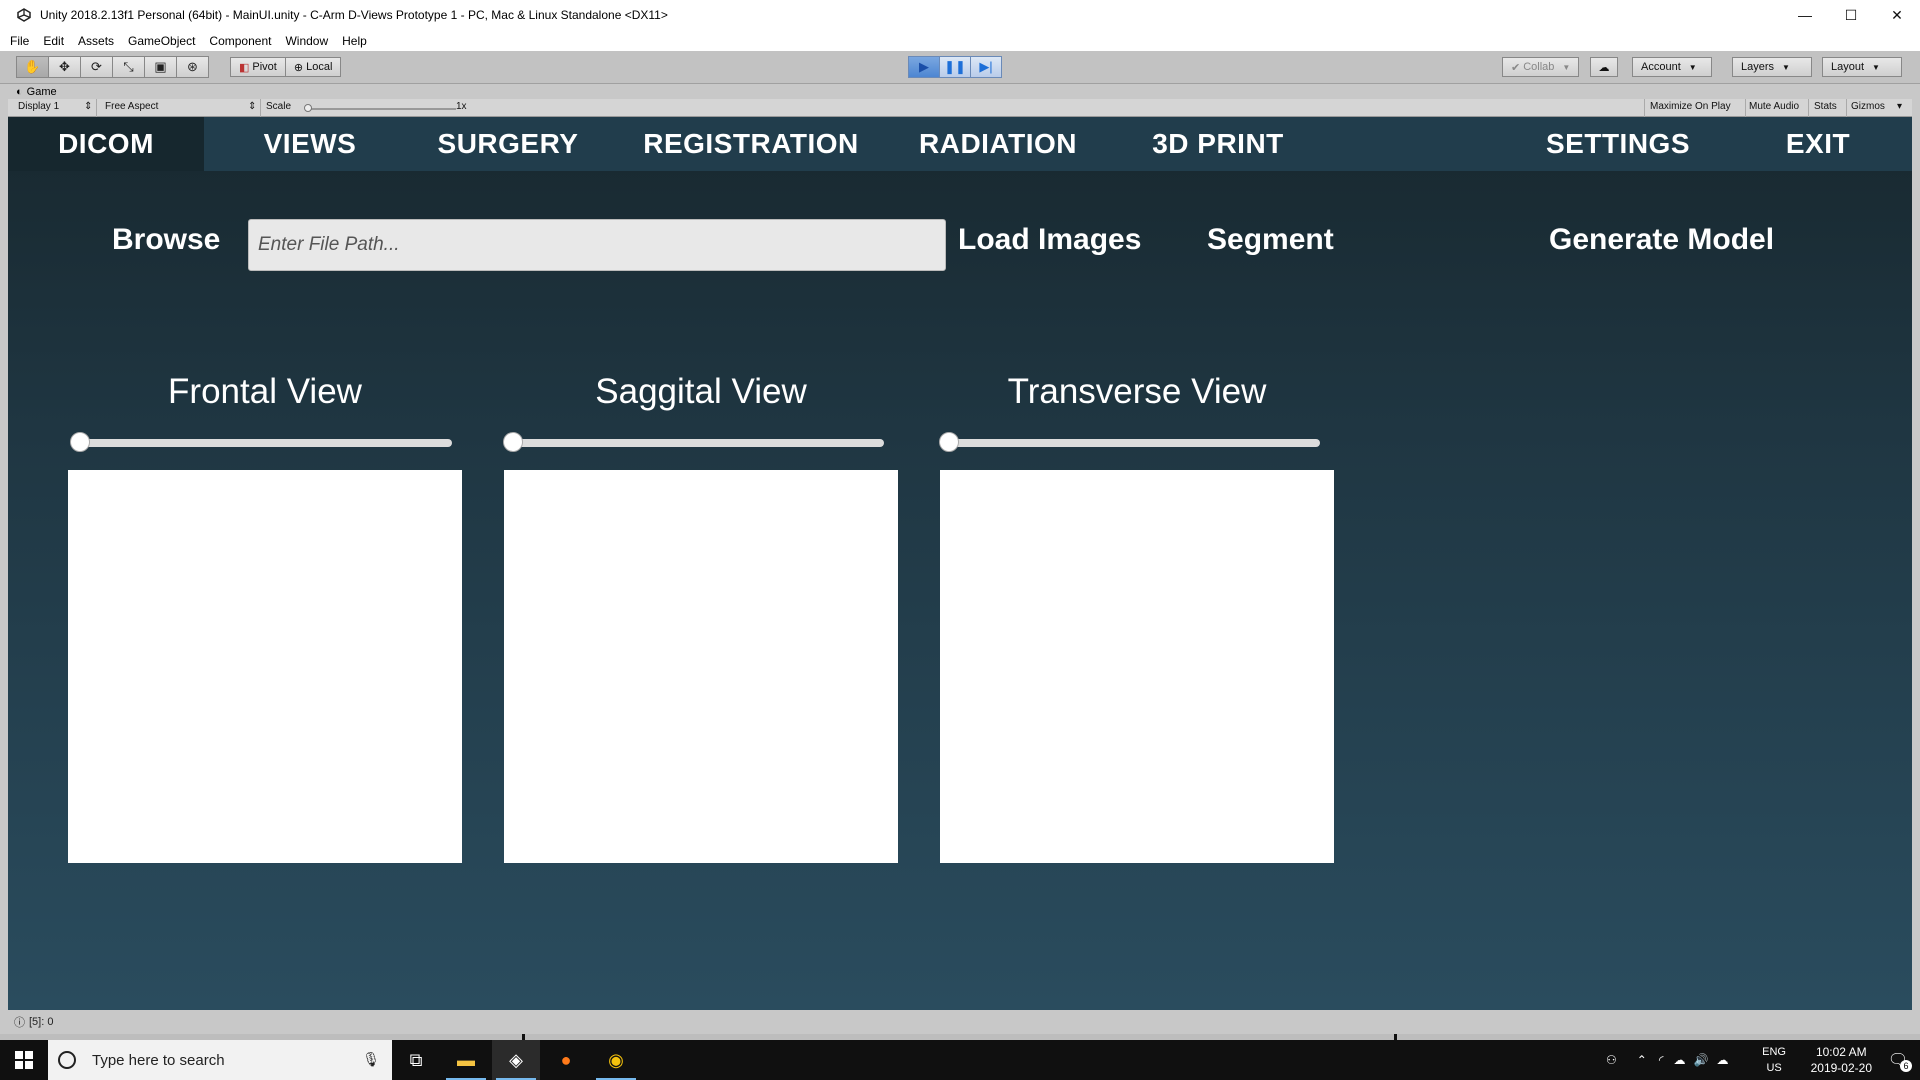 This screenshot has width=1920, height=1080. What do you see at coordinates (1851, 15) in the screenshot?
I see `maximize-button: ☐` at bounding box center [1851, 15].